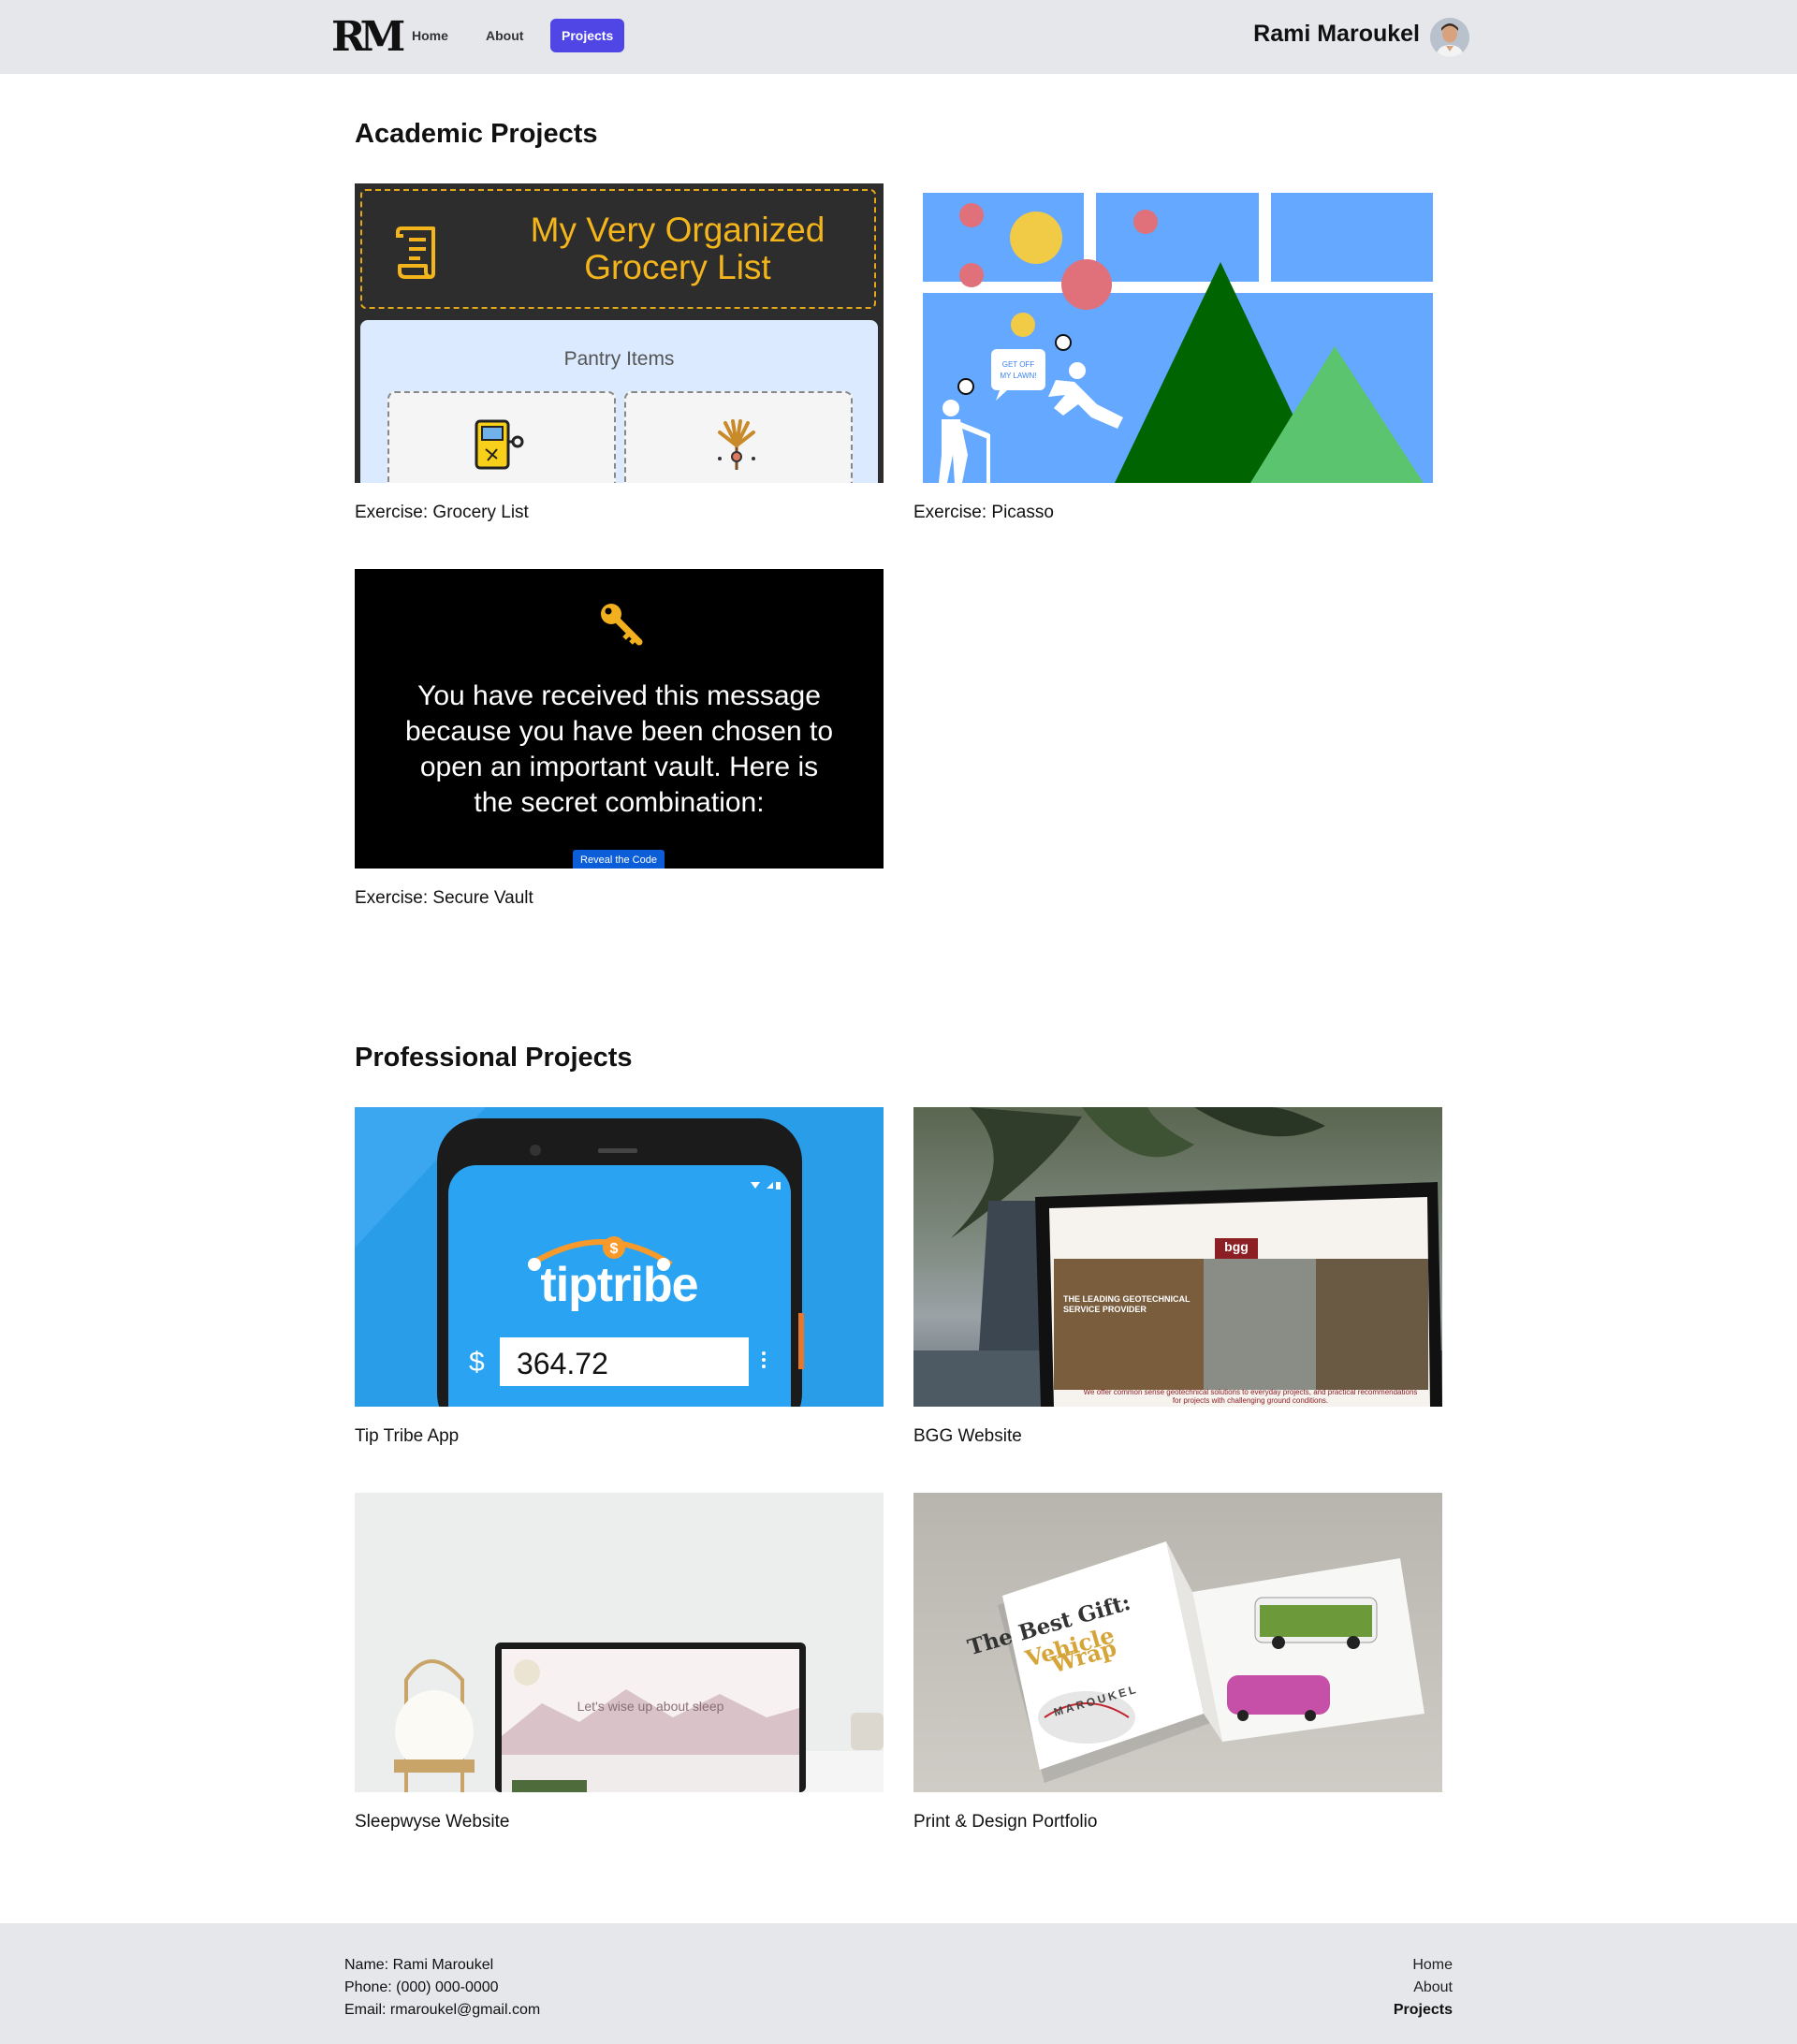  What do you see at coordinates (639, 1717) in the screenshot?
I see `laptop-lamp-scene` at bounding box center [639, 1717].